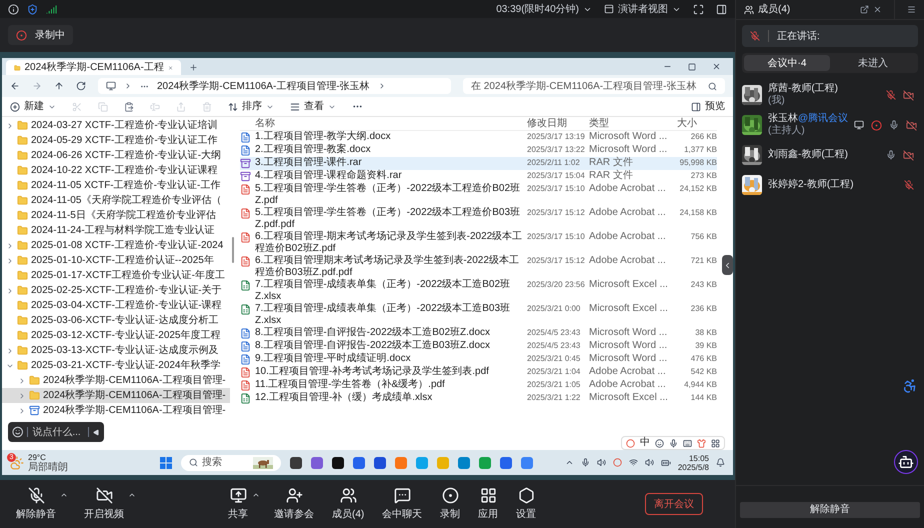 Image resolution: width=924 pixels, height=528 pixels. I want to click on tree-item: 2025-01-10-XCTF-工程造价认证--2025年, so click(116, 260).